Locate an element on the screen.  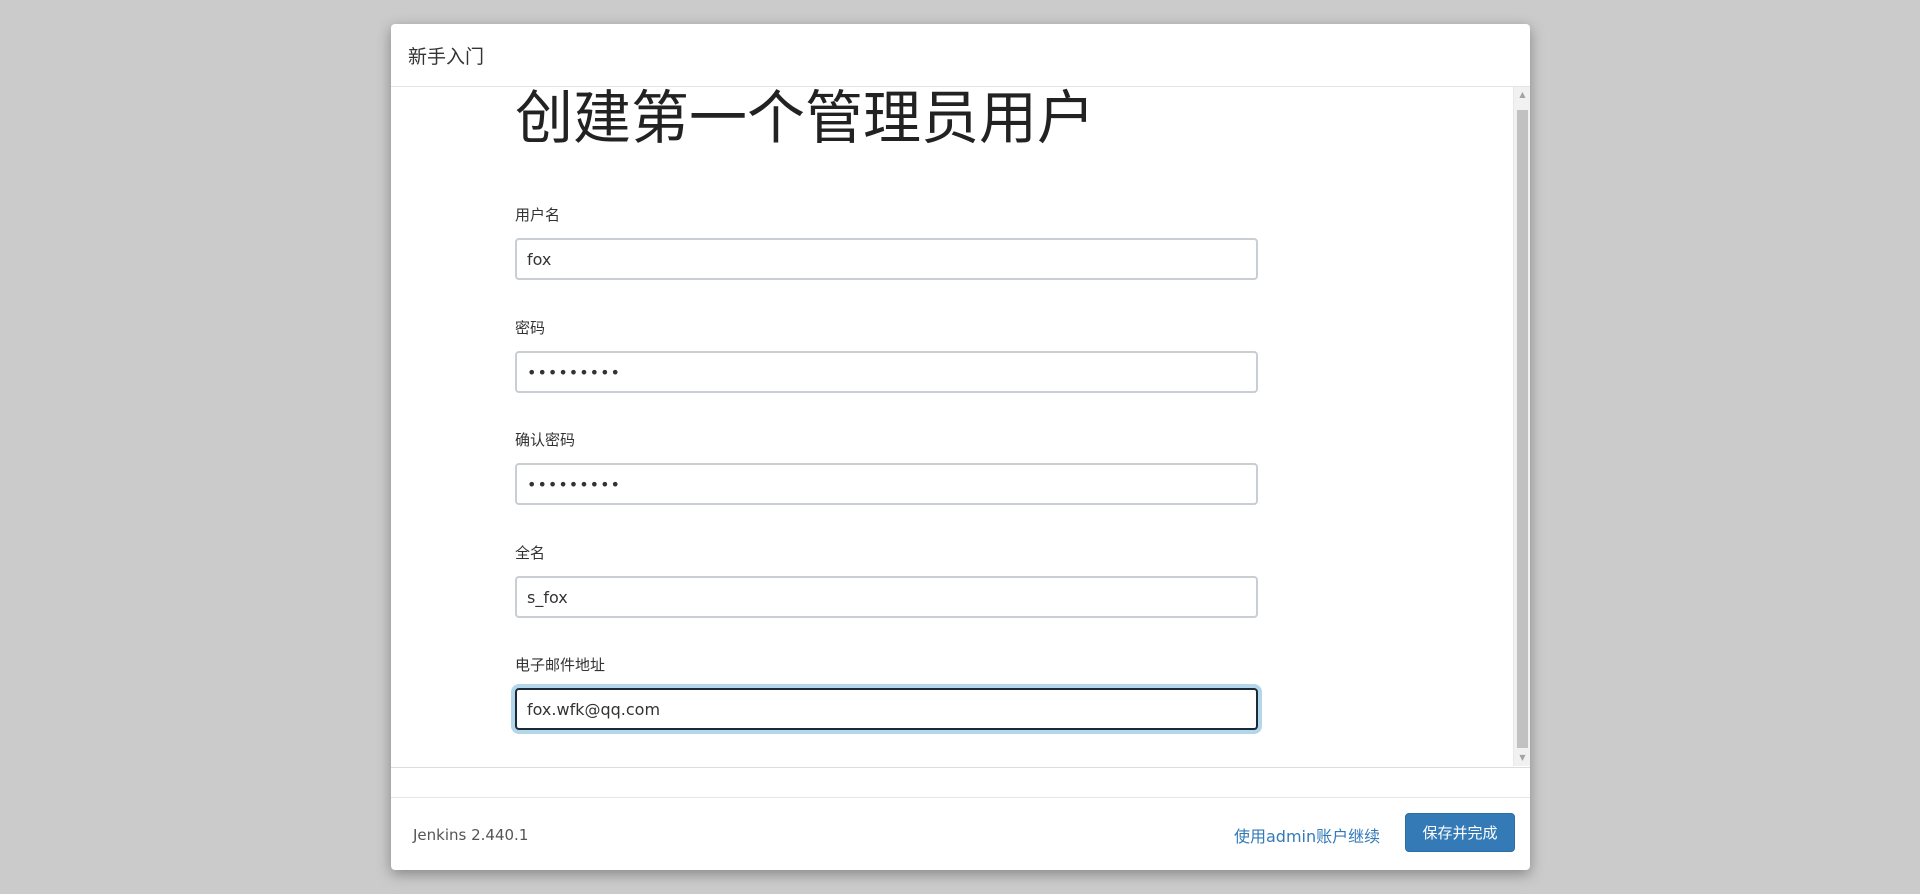
full-name-input is located at coordinates (886, 597).